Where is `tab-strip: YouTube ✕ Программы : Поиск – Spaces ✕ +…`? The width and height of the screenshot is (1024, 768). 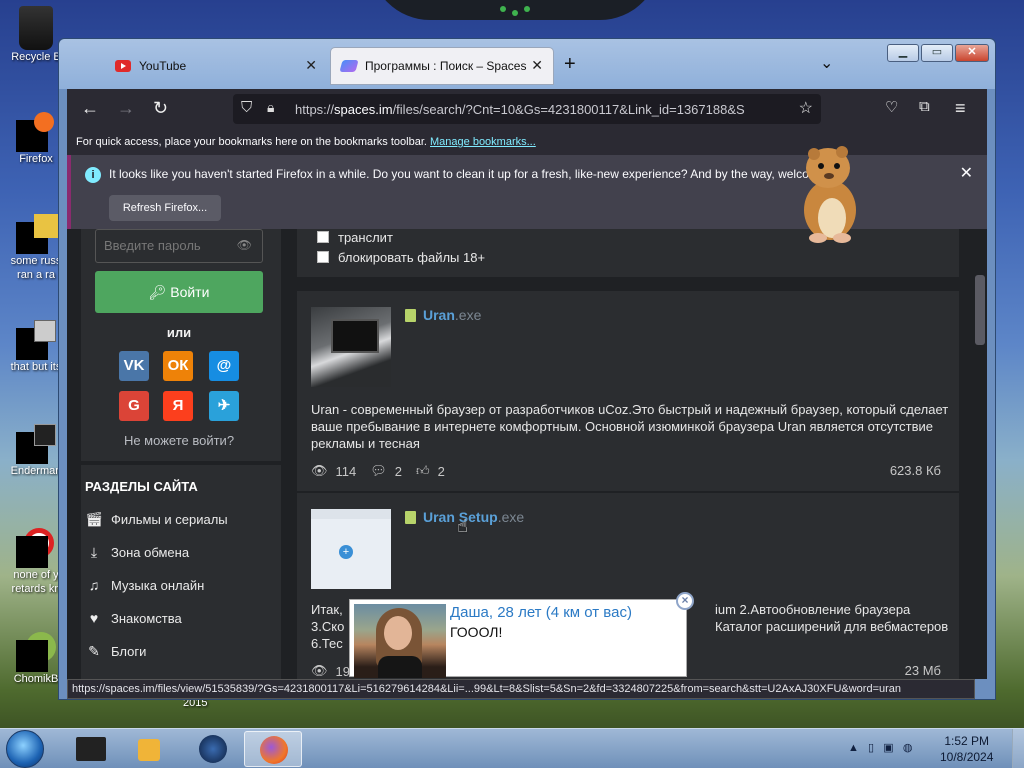
tab-strip: YouTube ✕ Программы : Поиск – Spaces ✕ +… is located at coordinates (527, 64).